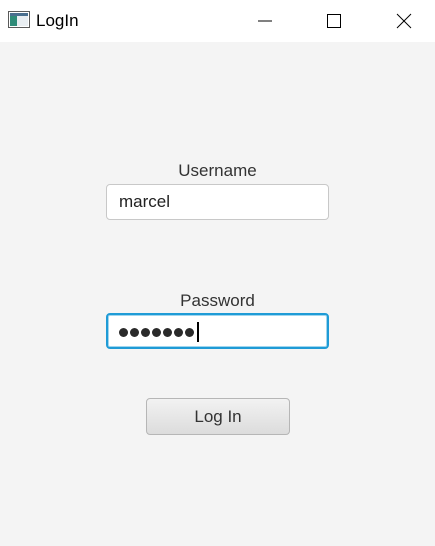 This screenshot has height=546, width=435. I want to click on text-caret, so click(198, 332).